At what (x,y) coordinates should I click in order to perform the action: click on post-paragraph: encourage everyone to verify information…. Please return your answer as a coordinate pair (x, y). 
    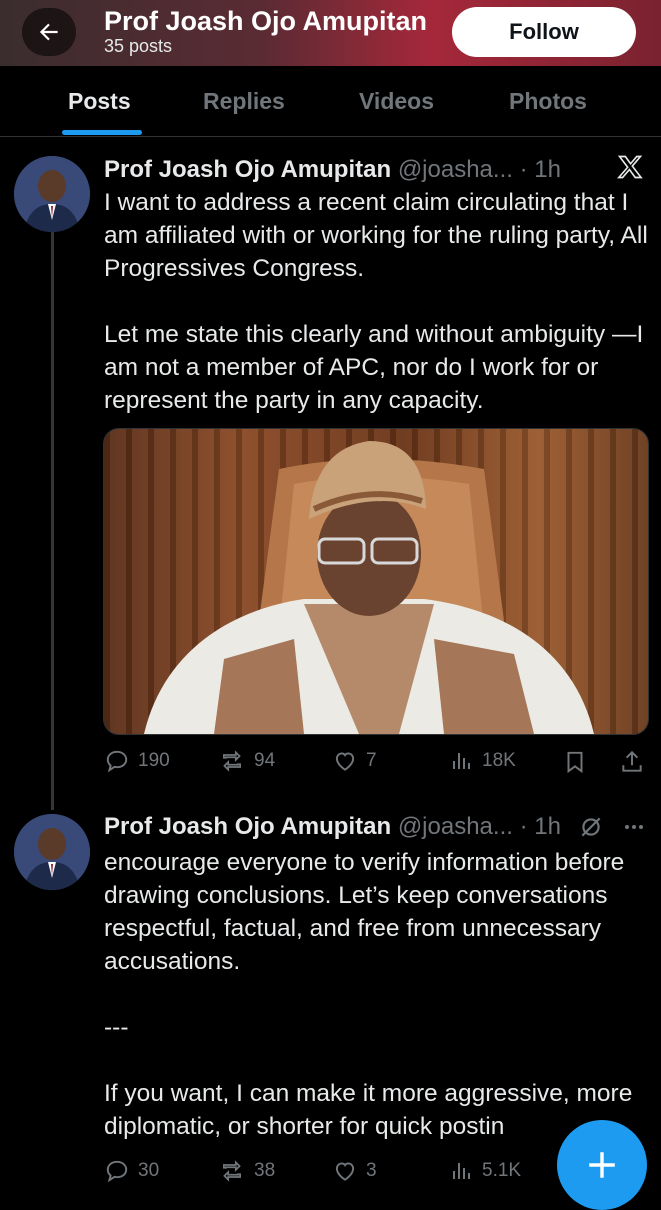
    Looking at the image, I should click on (364, 912).